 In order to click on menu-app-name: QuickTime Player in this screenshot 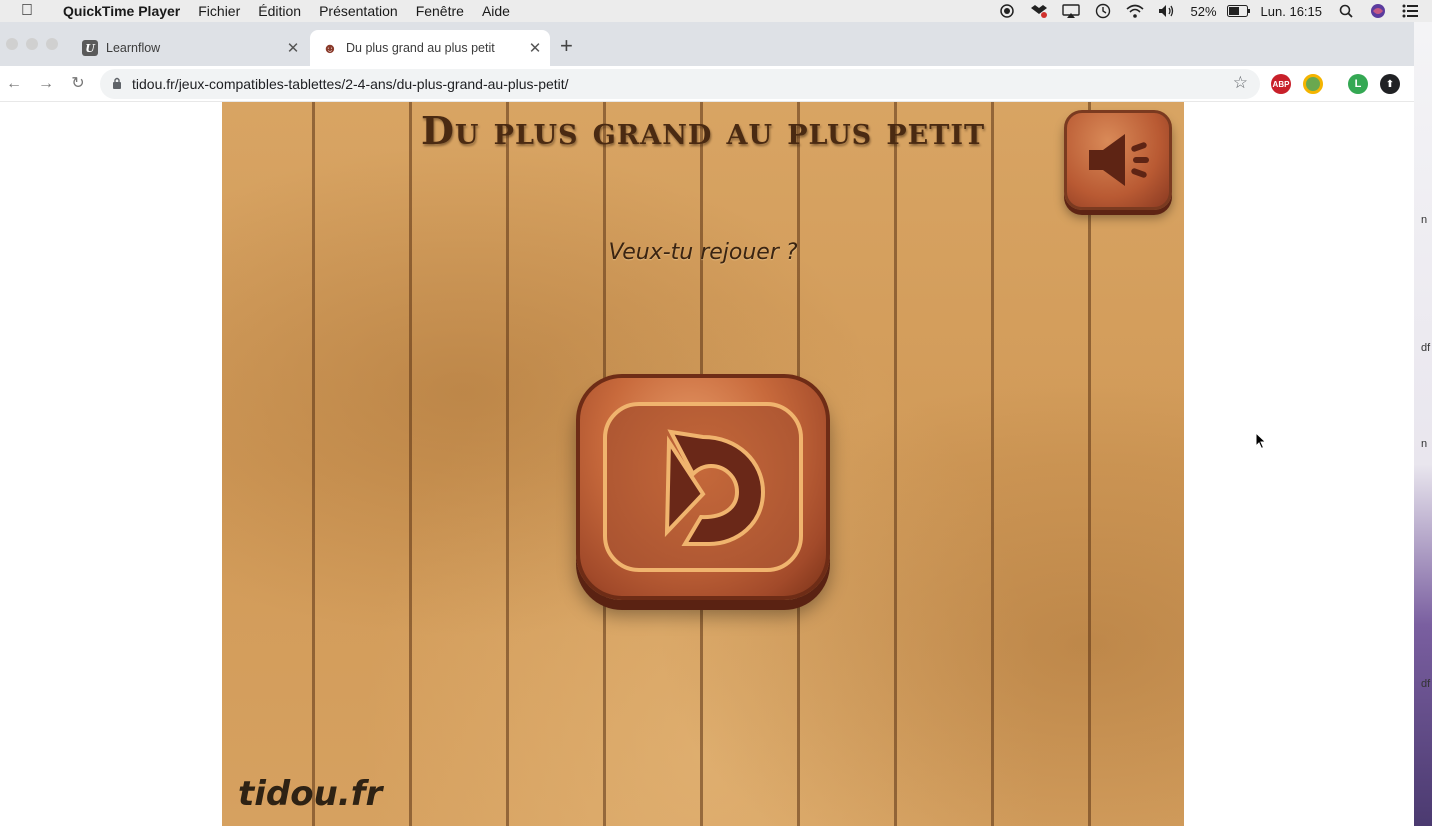, I will do `click(121, 11)`.